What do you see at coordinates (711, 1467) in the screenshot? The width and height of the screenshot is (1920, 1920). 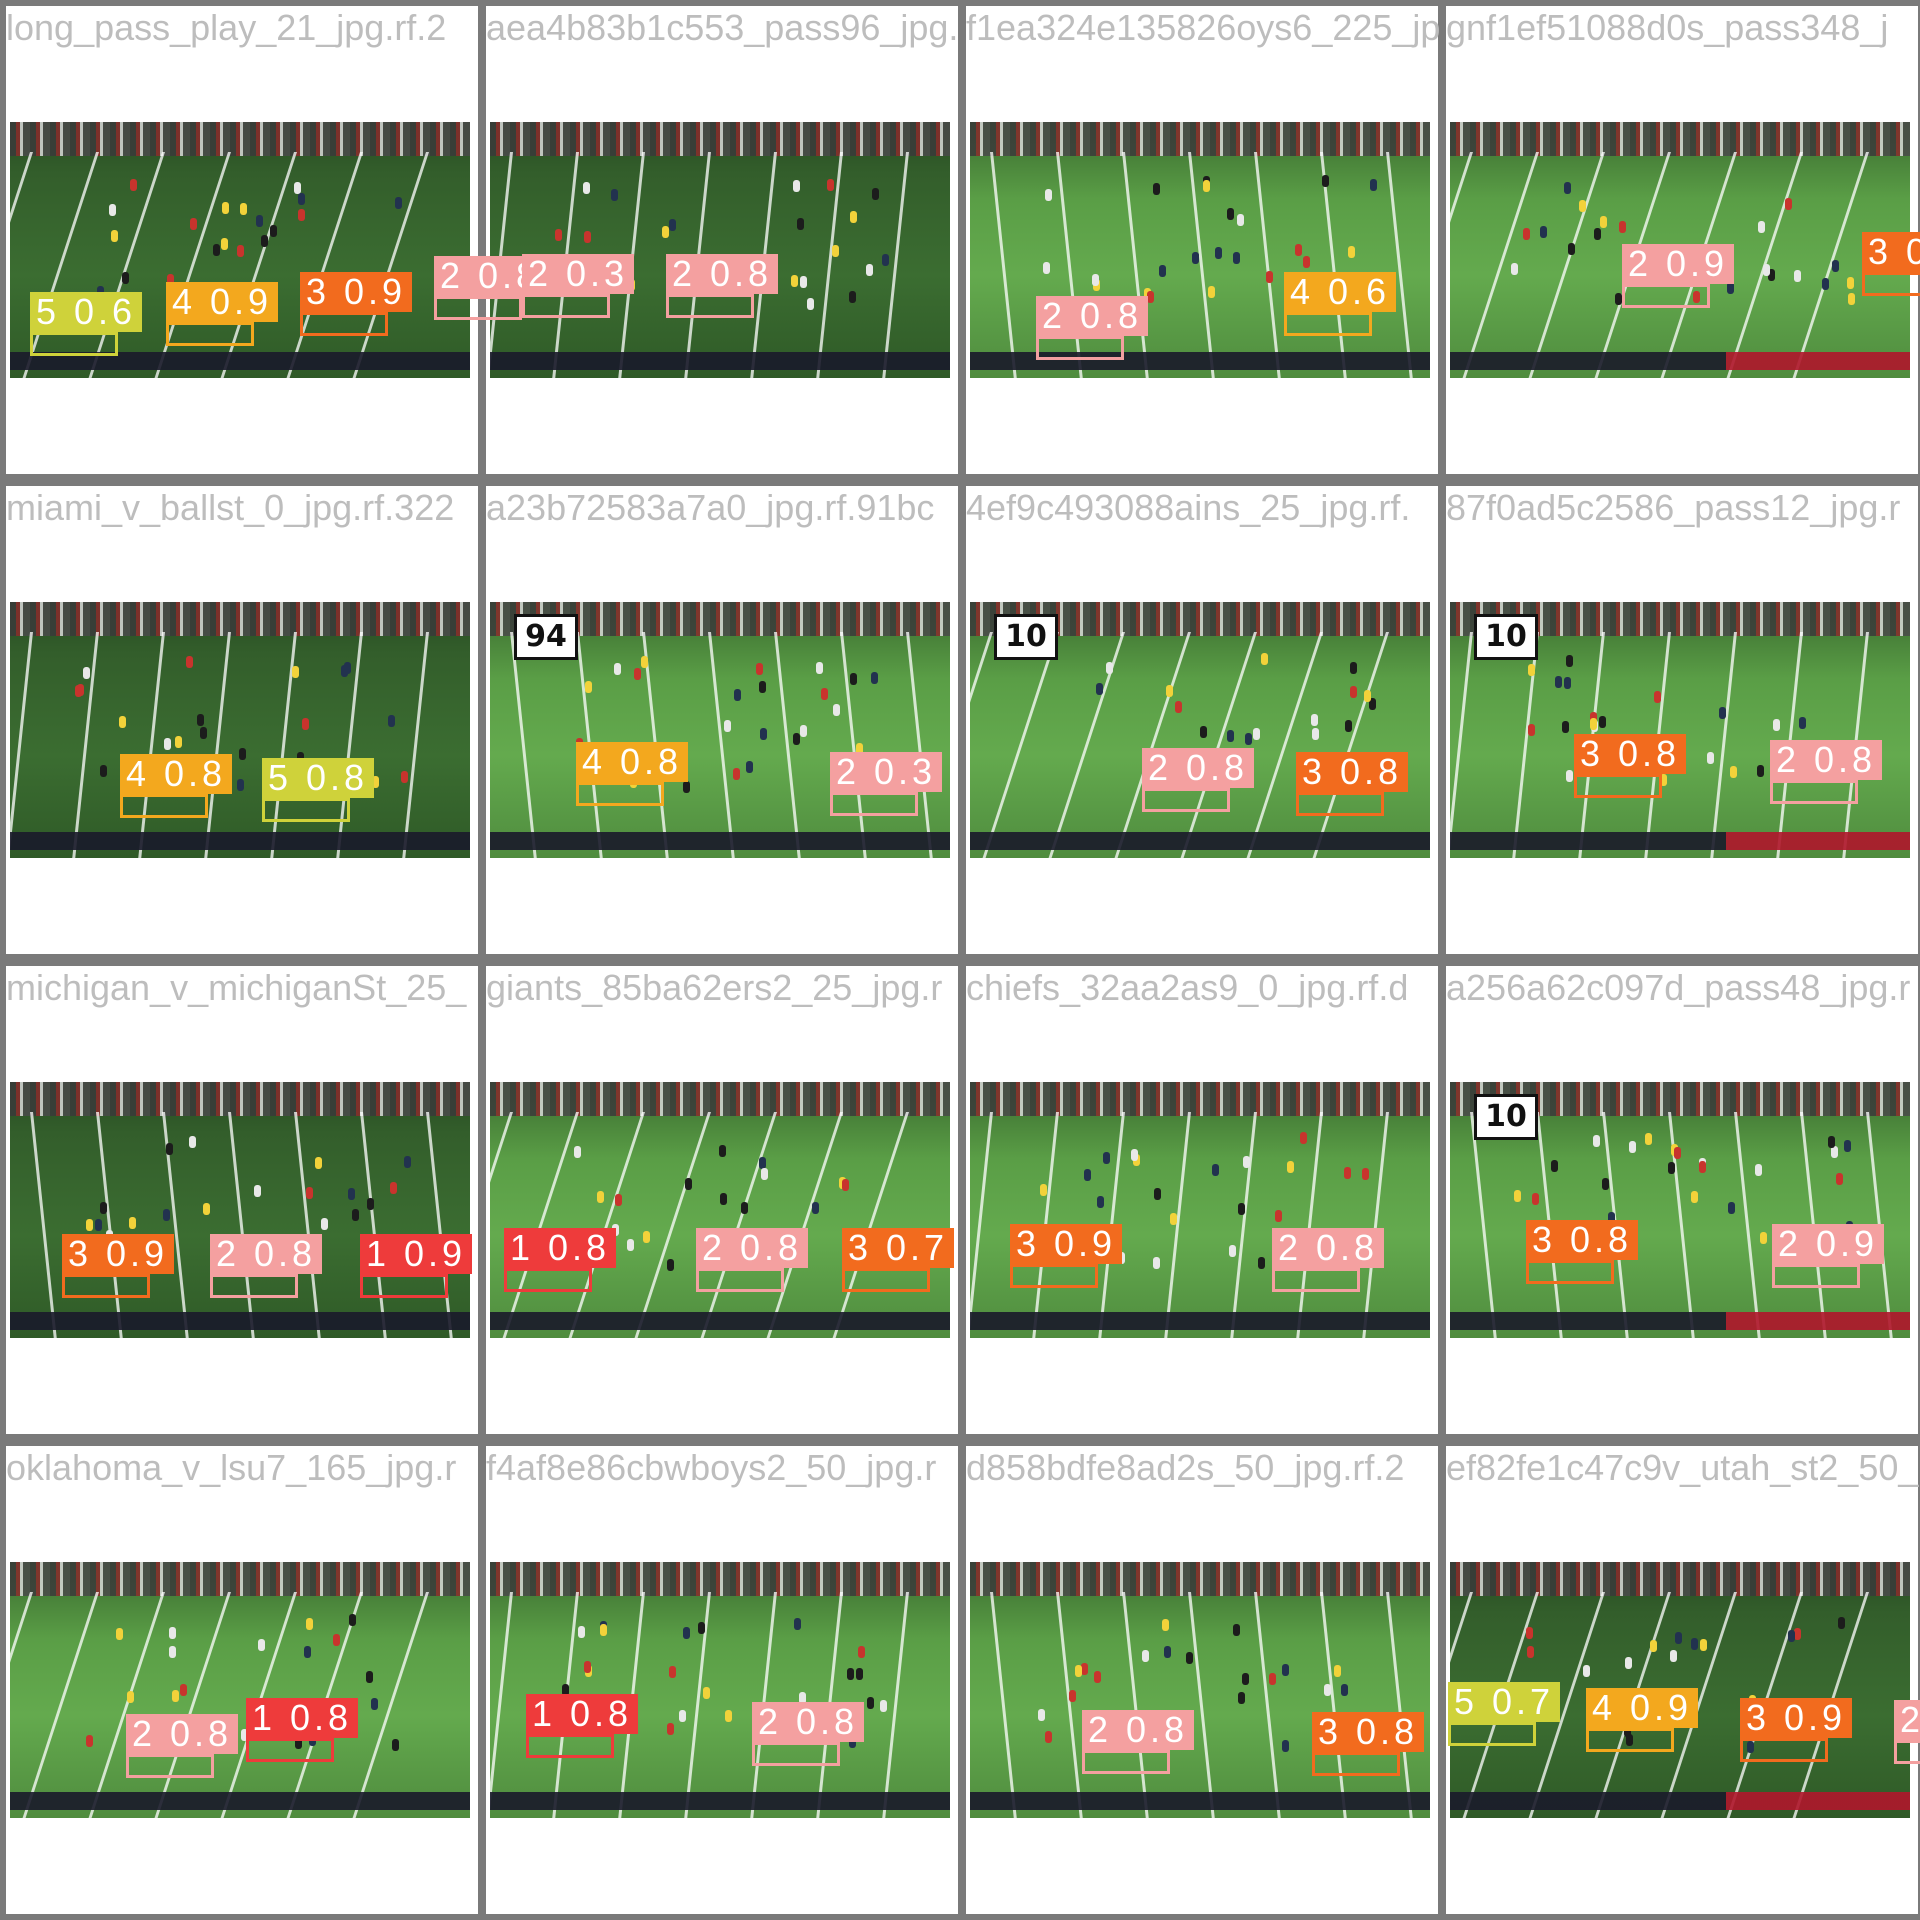 I see `cell-filename-label: f4af8e86cbwboys2_50_jpg.r` at bounding box center [711, 1467].